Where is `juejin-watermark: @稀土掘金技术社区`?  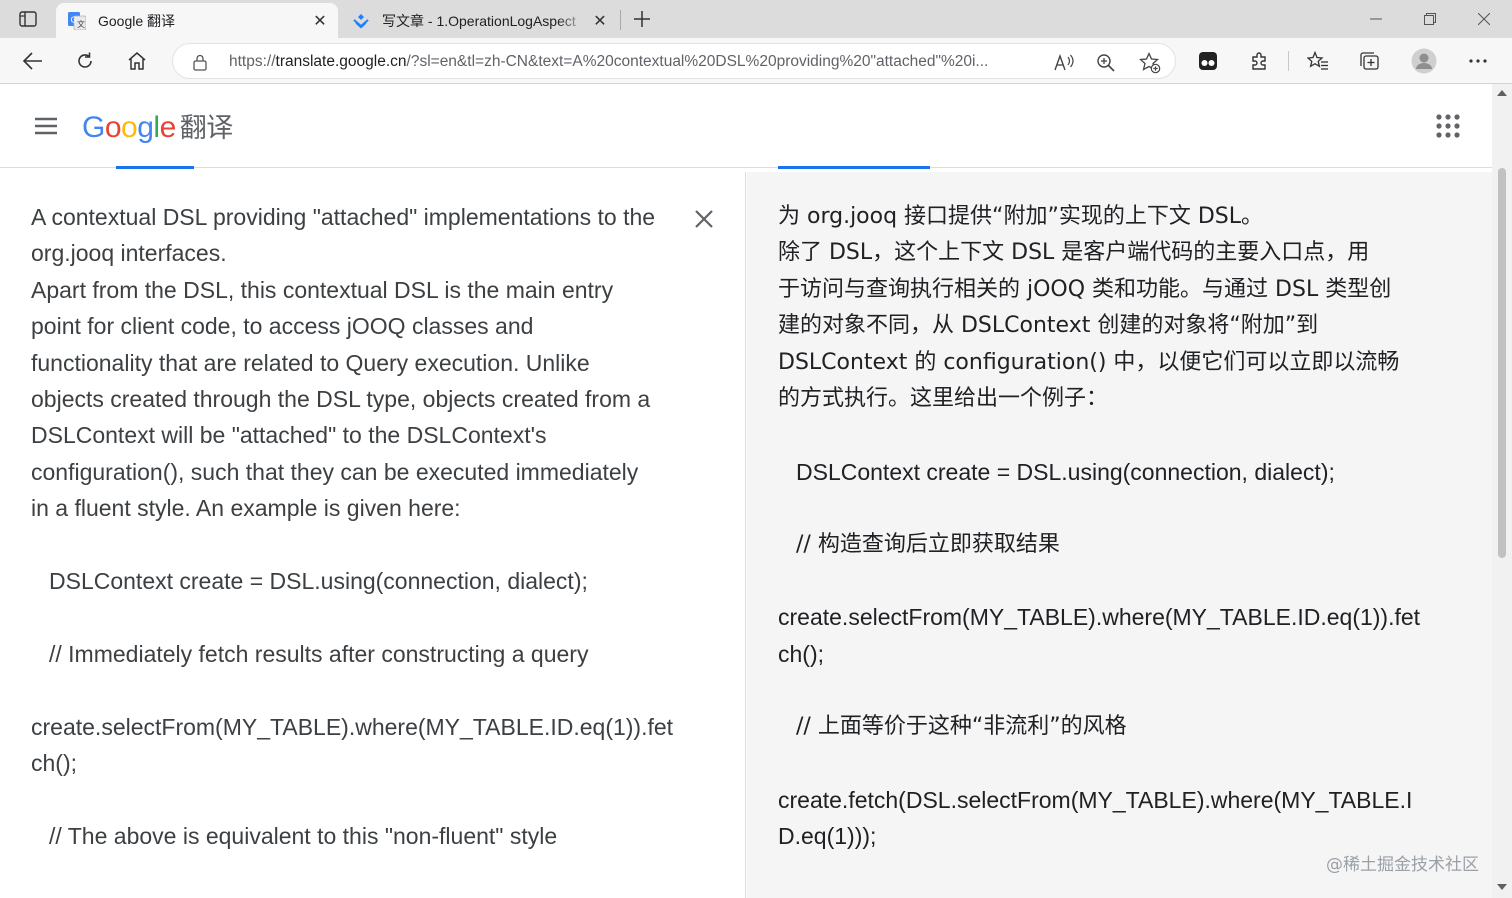
juejin-watermark: @稀土掘金技术社区 is located at coordinates (1402, 865).